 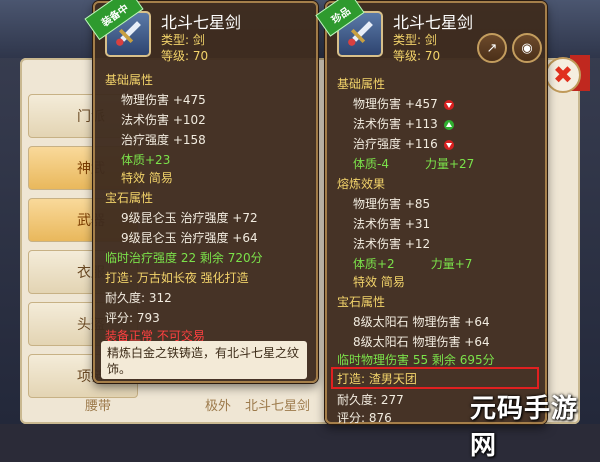 I want to click on increase-arrow-icon, so click(x=448, y=124).